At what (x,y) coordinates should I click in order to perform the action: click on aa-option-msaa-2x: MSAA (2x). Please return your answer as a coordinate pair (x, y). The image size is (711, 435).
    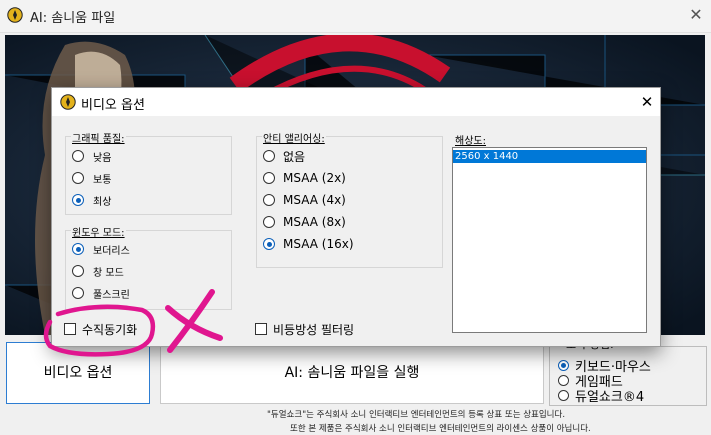
    Looking at the image, I should click on (304, 178).